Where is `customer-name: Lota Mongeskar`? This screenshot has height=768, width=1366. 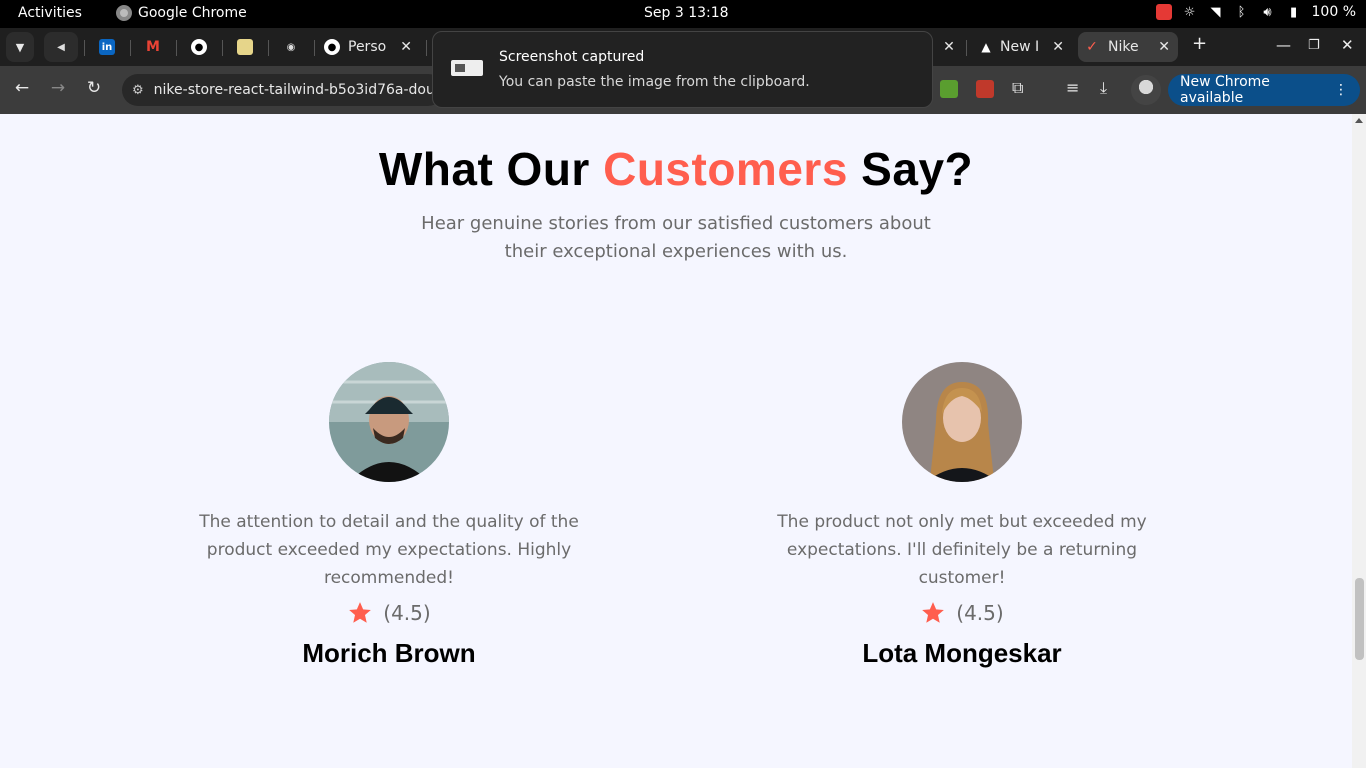 customer-name: Lota Mongeskar is located at coordinates (962, 653).